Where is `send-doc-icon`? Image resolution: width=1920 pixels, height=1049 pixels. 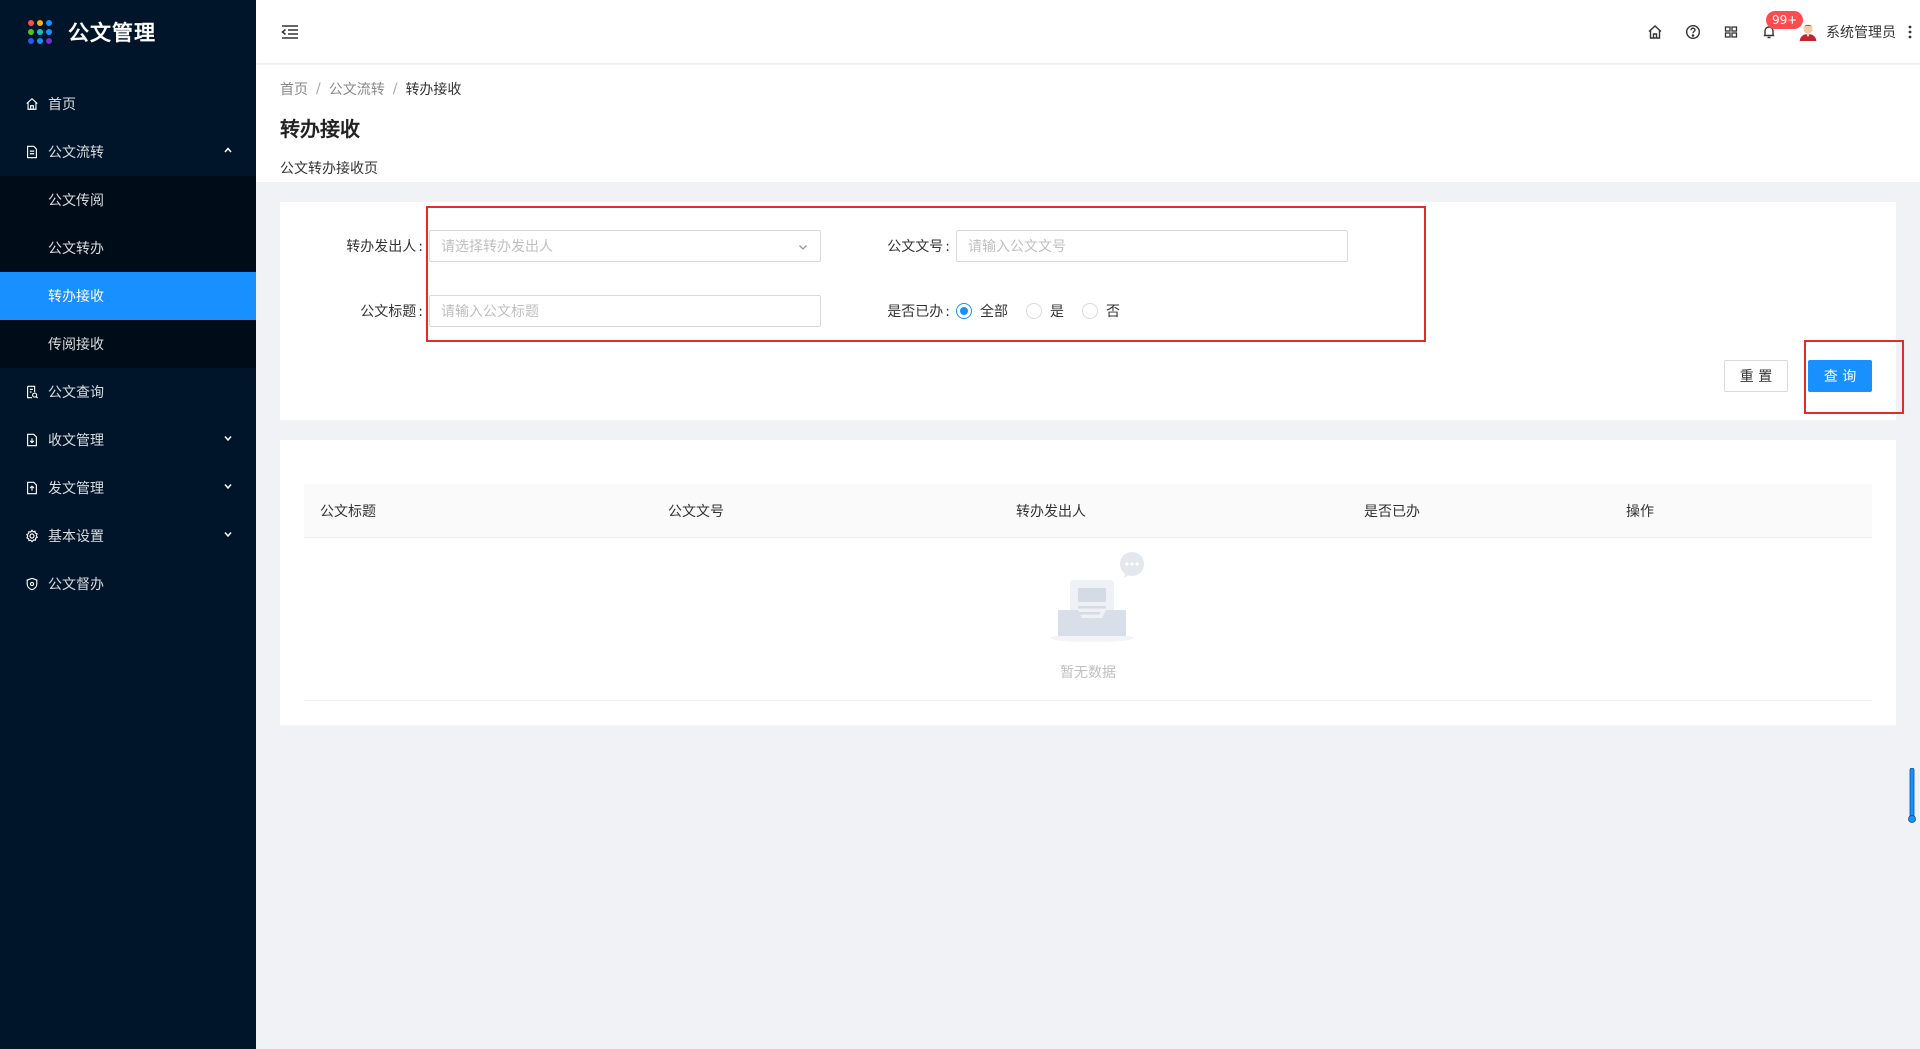 send-doc-icon is located at coordinates (32, 488).